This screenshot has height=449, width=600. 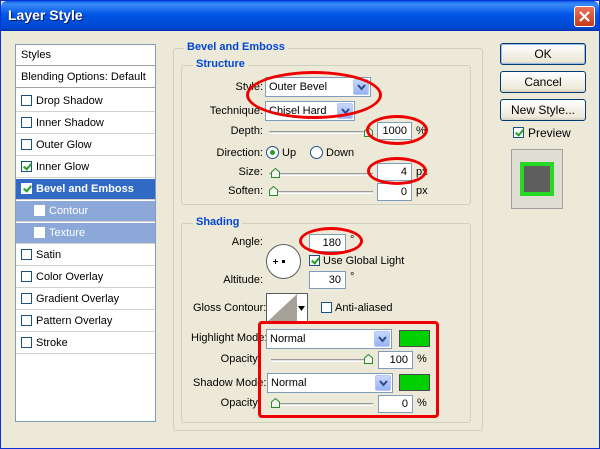 What do you see at coordinates (275, 173) in the screenshot?
I see `size-slider-thumb` at bounding box center [275, 173].